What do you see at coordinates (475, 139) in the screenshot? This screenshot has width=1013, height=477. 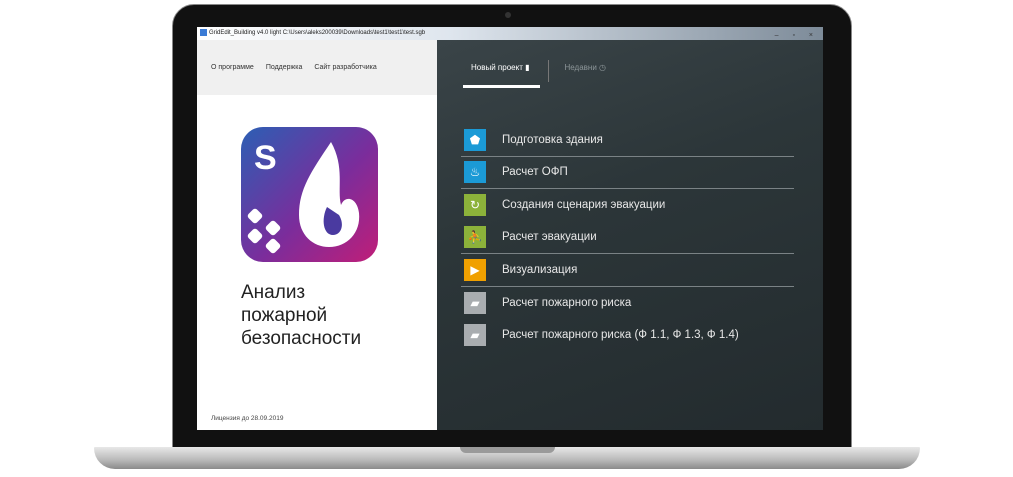 I see `building-icon: ⬟` at bounding box center [475, 139].